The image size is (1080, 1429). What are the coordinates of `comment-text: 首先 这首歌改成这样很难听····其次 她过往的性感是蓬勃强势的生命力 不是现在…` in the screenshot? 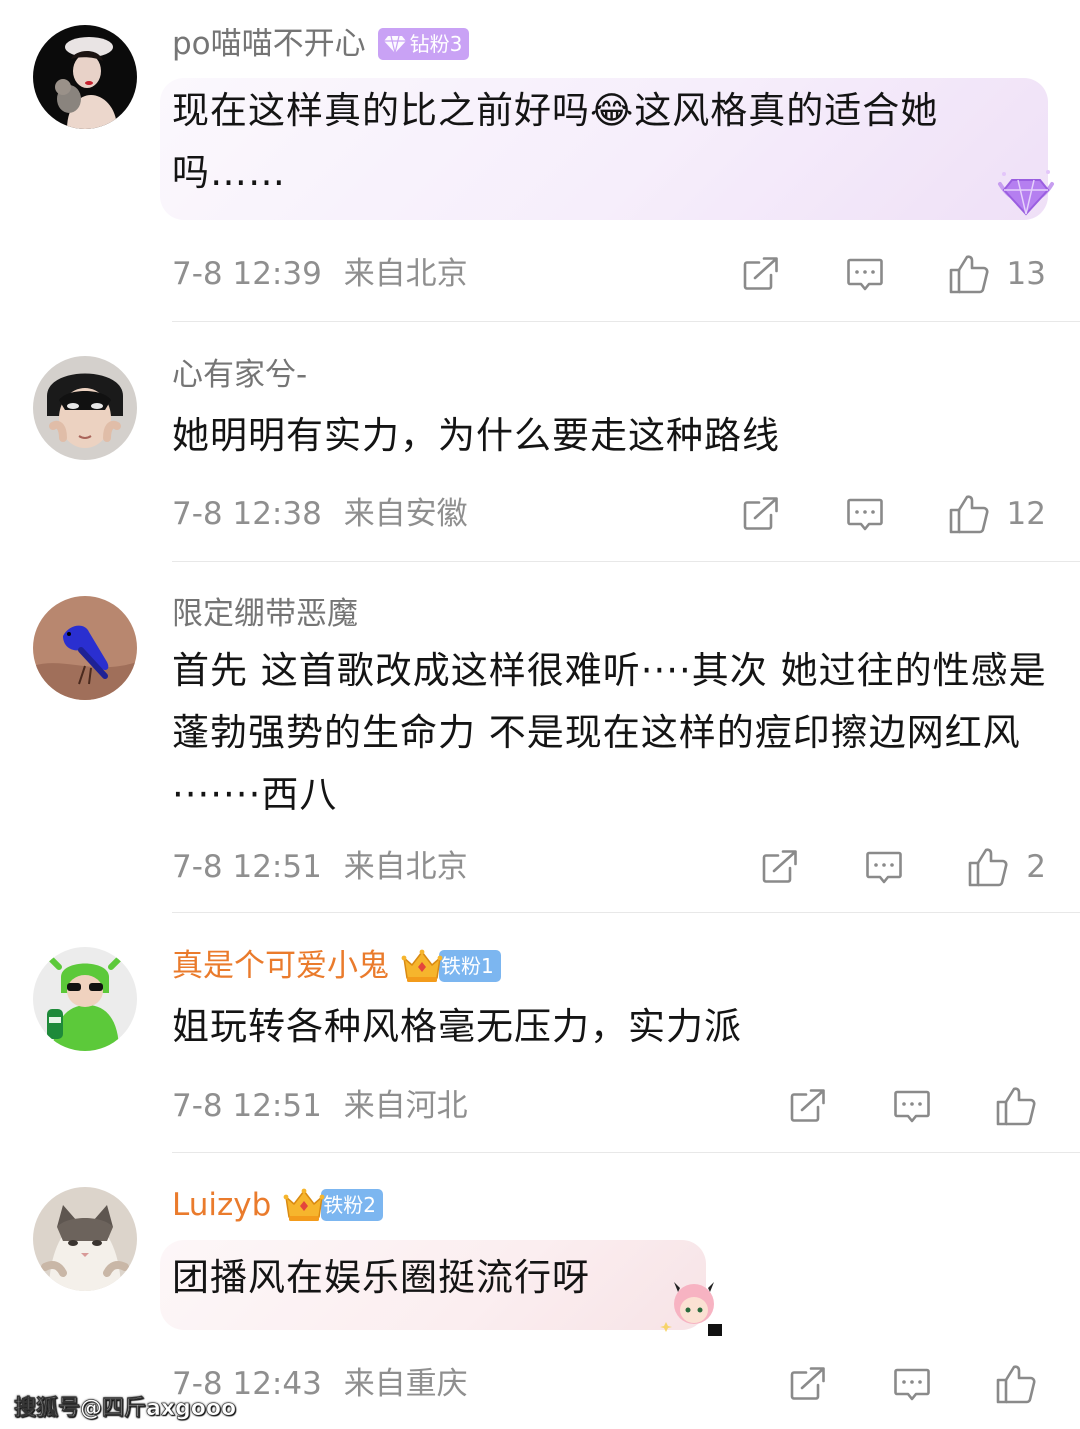 It's located at (609, 732).